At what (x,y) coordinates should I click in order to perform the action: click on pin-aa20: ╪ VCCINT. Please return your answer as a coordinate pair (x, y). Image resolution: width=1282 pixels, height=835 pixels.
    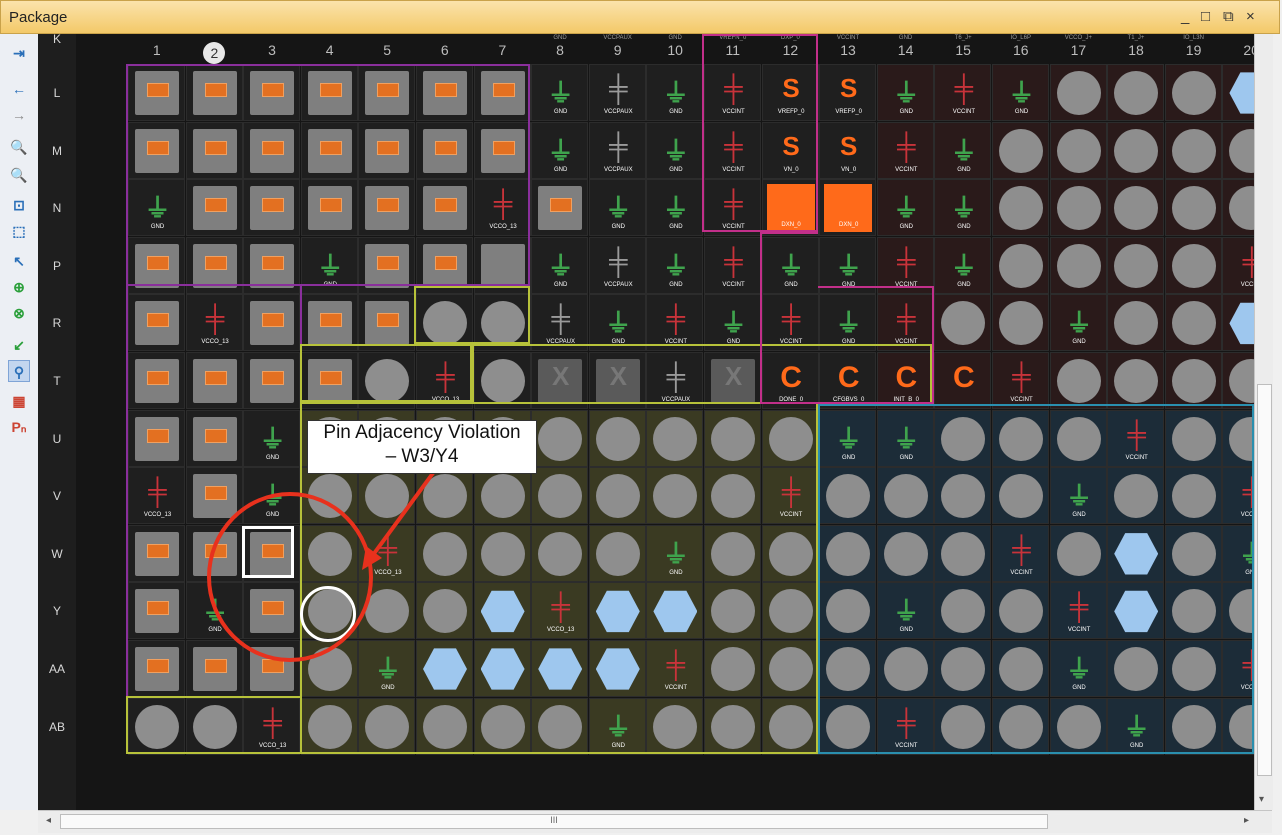
    Looking at the image, I should click on (1238, 668).